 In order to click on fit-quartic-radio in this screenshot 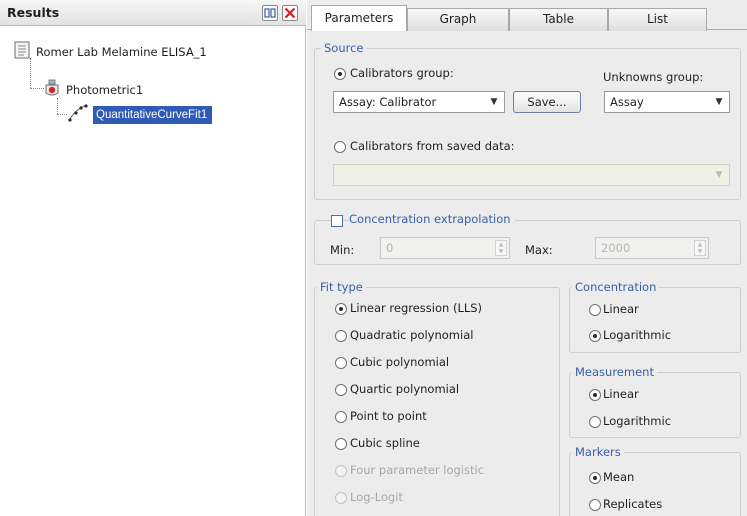, I will do `click(341, 390)`.